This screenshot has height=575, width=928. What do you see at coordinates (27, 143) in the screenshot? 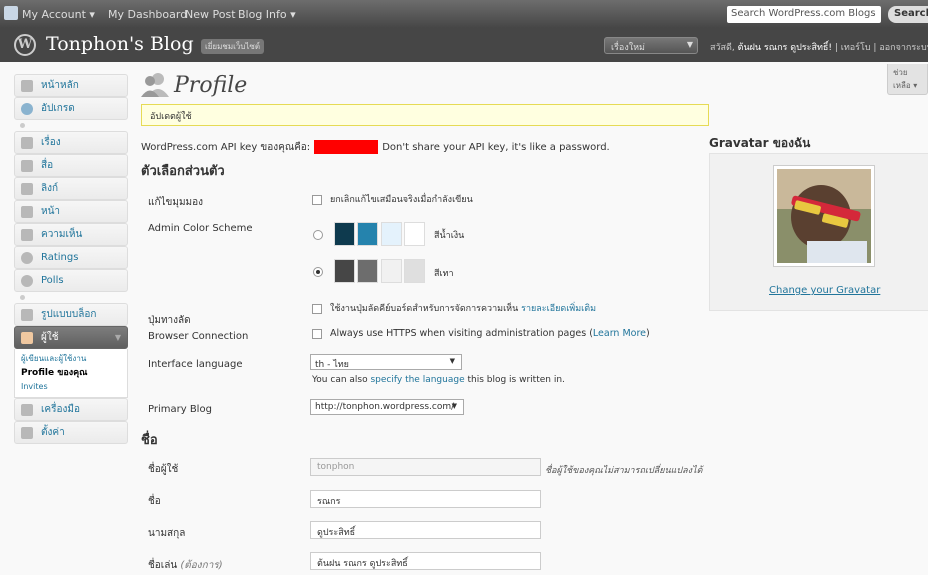
I see `pin-icon` at bounding box center [27, 143].